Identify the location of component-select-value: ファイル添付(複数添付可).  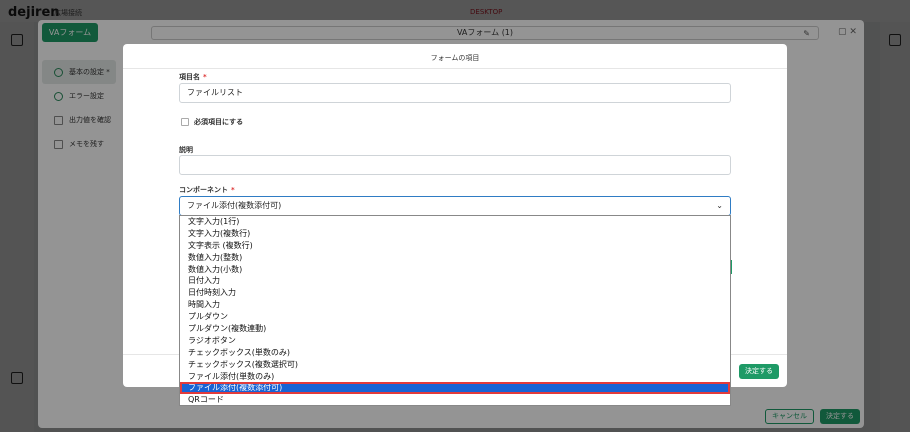
(234, 205).